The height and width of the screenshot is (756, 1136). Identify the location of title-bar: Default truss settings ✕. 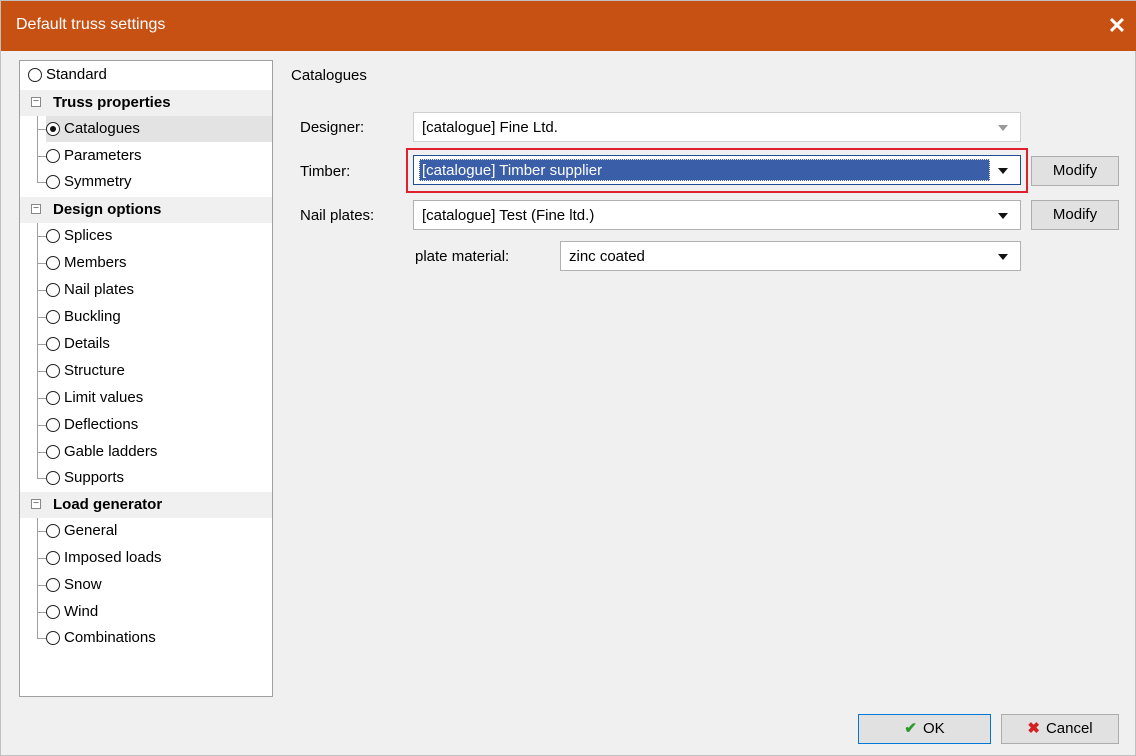
(568, 26).